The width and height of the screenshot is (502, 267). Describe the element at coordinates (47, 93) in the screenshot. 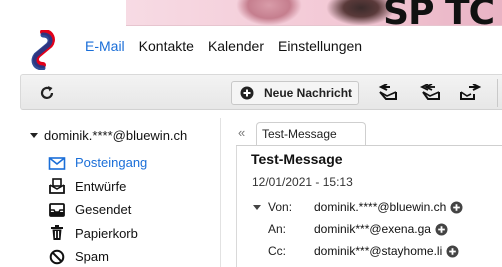

I see `refresh-icon` at that location.